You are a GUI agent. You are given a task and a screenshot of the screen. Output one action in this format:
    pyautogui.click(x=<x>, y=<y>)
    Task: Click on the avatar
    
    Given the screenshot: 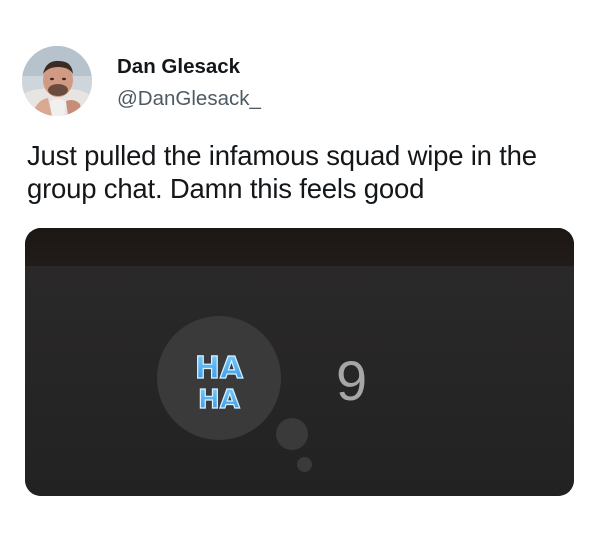 What is the action you would take?
    pyautogui.click(x=57, y=81)
    